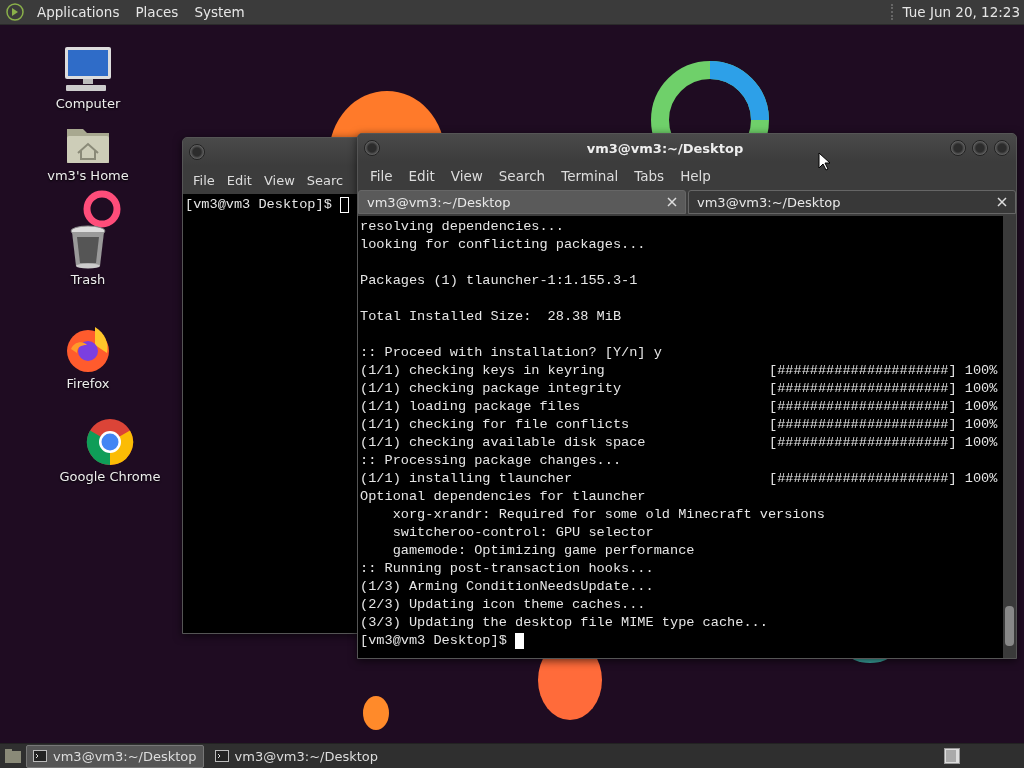  I want to click on terminal-line: Packages (1) tlauncher-1:1.155.3-1, so click(499, 281).